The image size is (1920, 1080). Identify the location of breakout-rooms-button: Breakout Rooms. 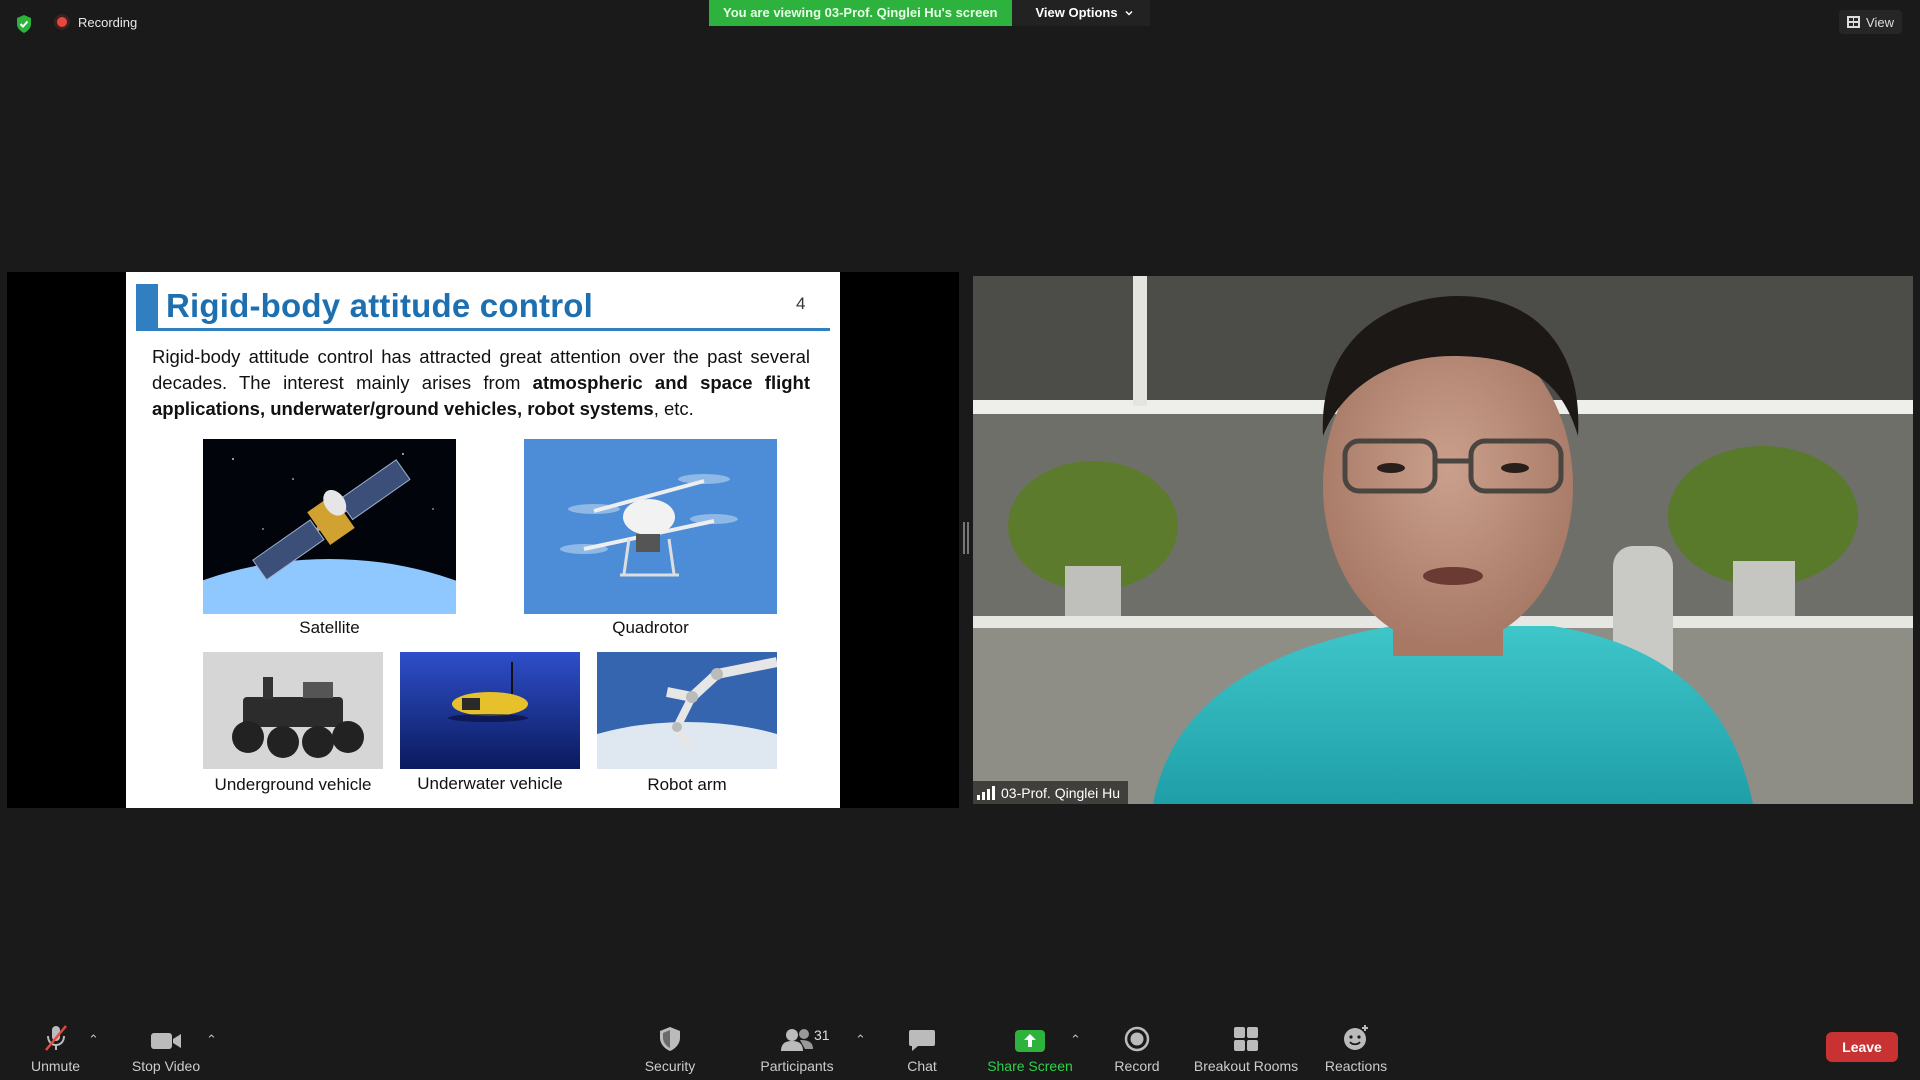
(1246, 1046).